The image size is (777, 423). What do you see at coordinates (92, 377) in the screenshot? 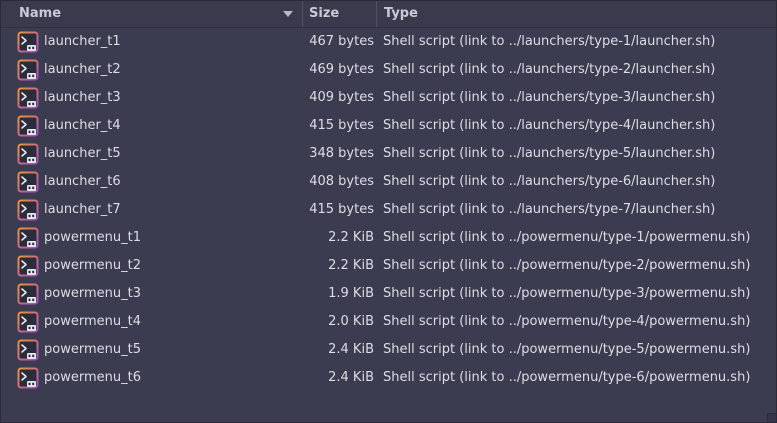
I see `file-name: powermenu_t6` at bounding box center [92, 377].